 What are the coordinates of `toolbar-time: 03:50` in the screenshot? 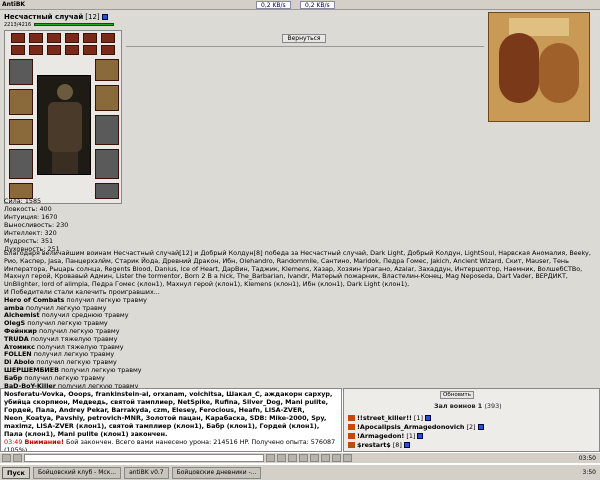 It's located at (587, 458).